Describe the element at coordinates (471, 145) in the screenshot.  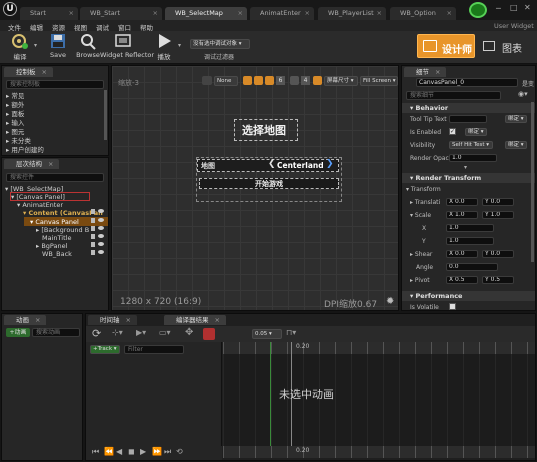
I see `visibility-select: Self Hit Test ▾` at that location.